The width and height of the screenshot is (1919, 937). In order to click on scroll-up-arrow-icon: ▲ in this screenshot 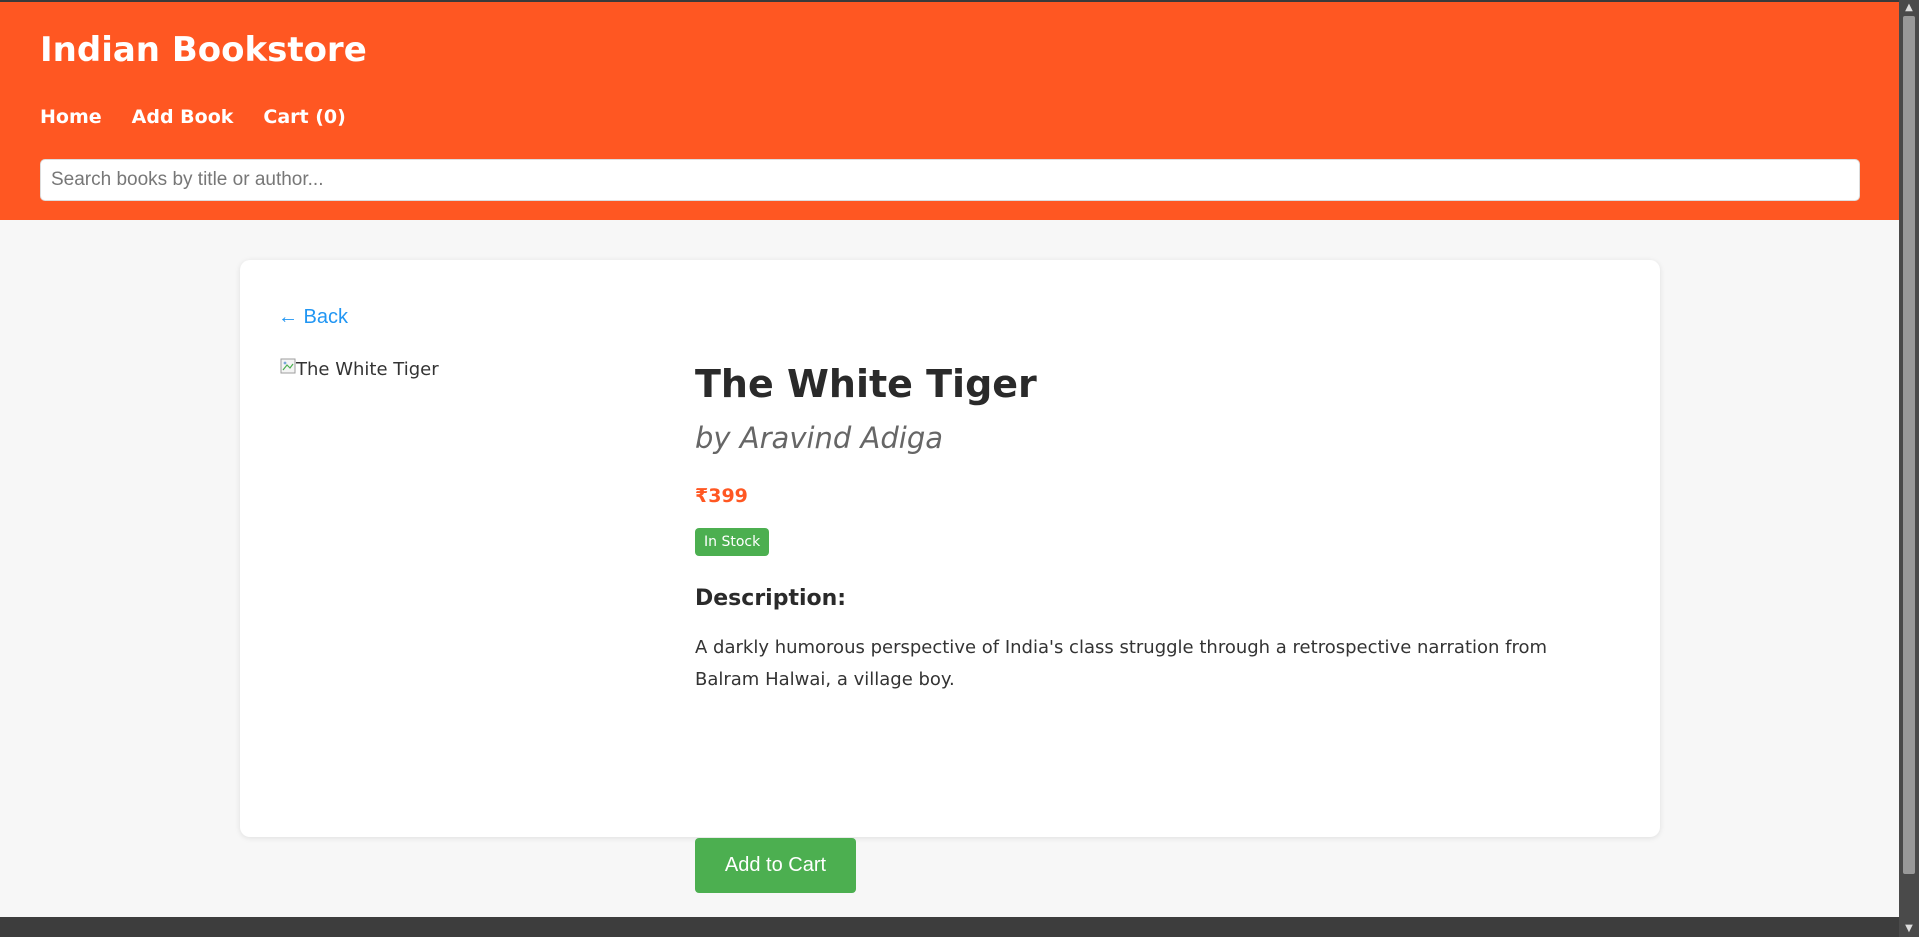, I will do `click(1909, 8)`.